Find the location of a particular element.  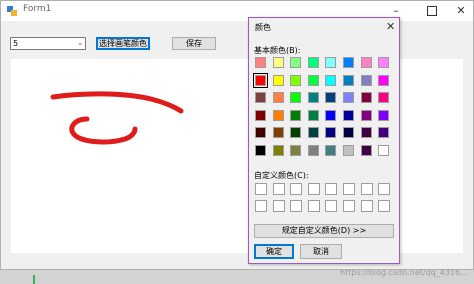

save-button: 保存 is located at coordinates (194, 43).